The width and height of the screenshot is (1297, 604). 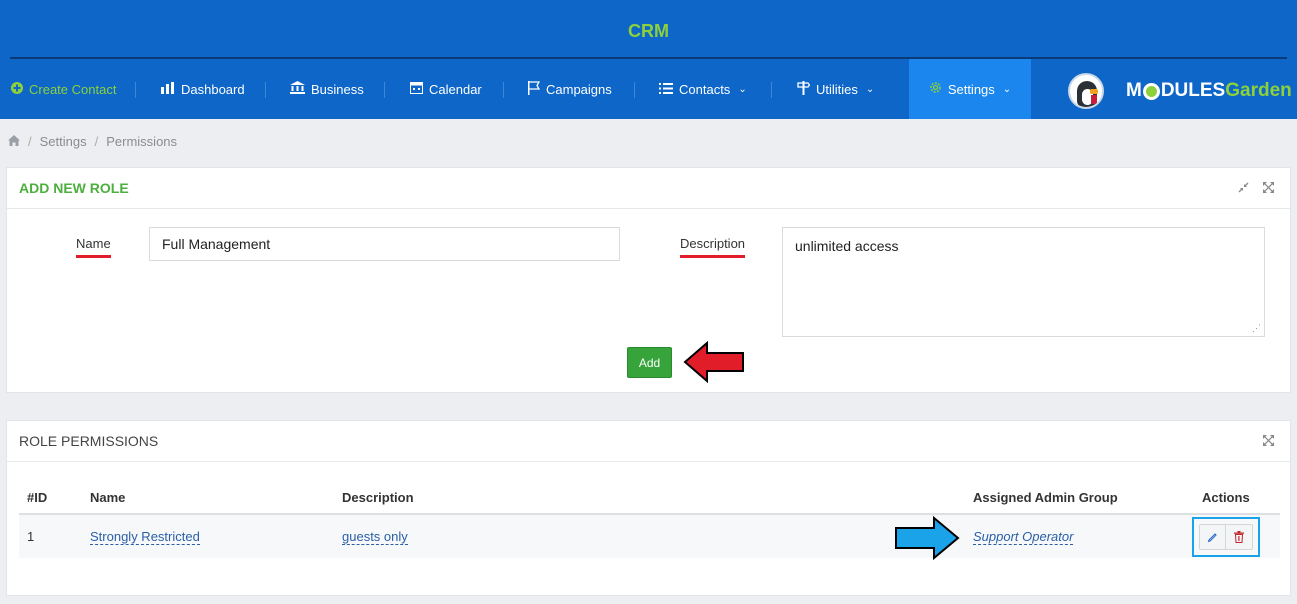 I want to click on cell-actions, so click(x=1233, y=536).